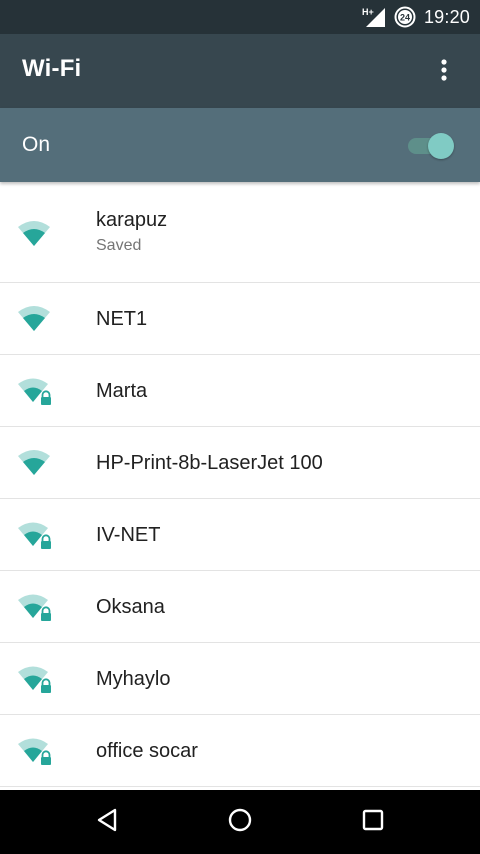 The image size is (480, 854). I want to click on network-name: Marta, so click(122, 390).